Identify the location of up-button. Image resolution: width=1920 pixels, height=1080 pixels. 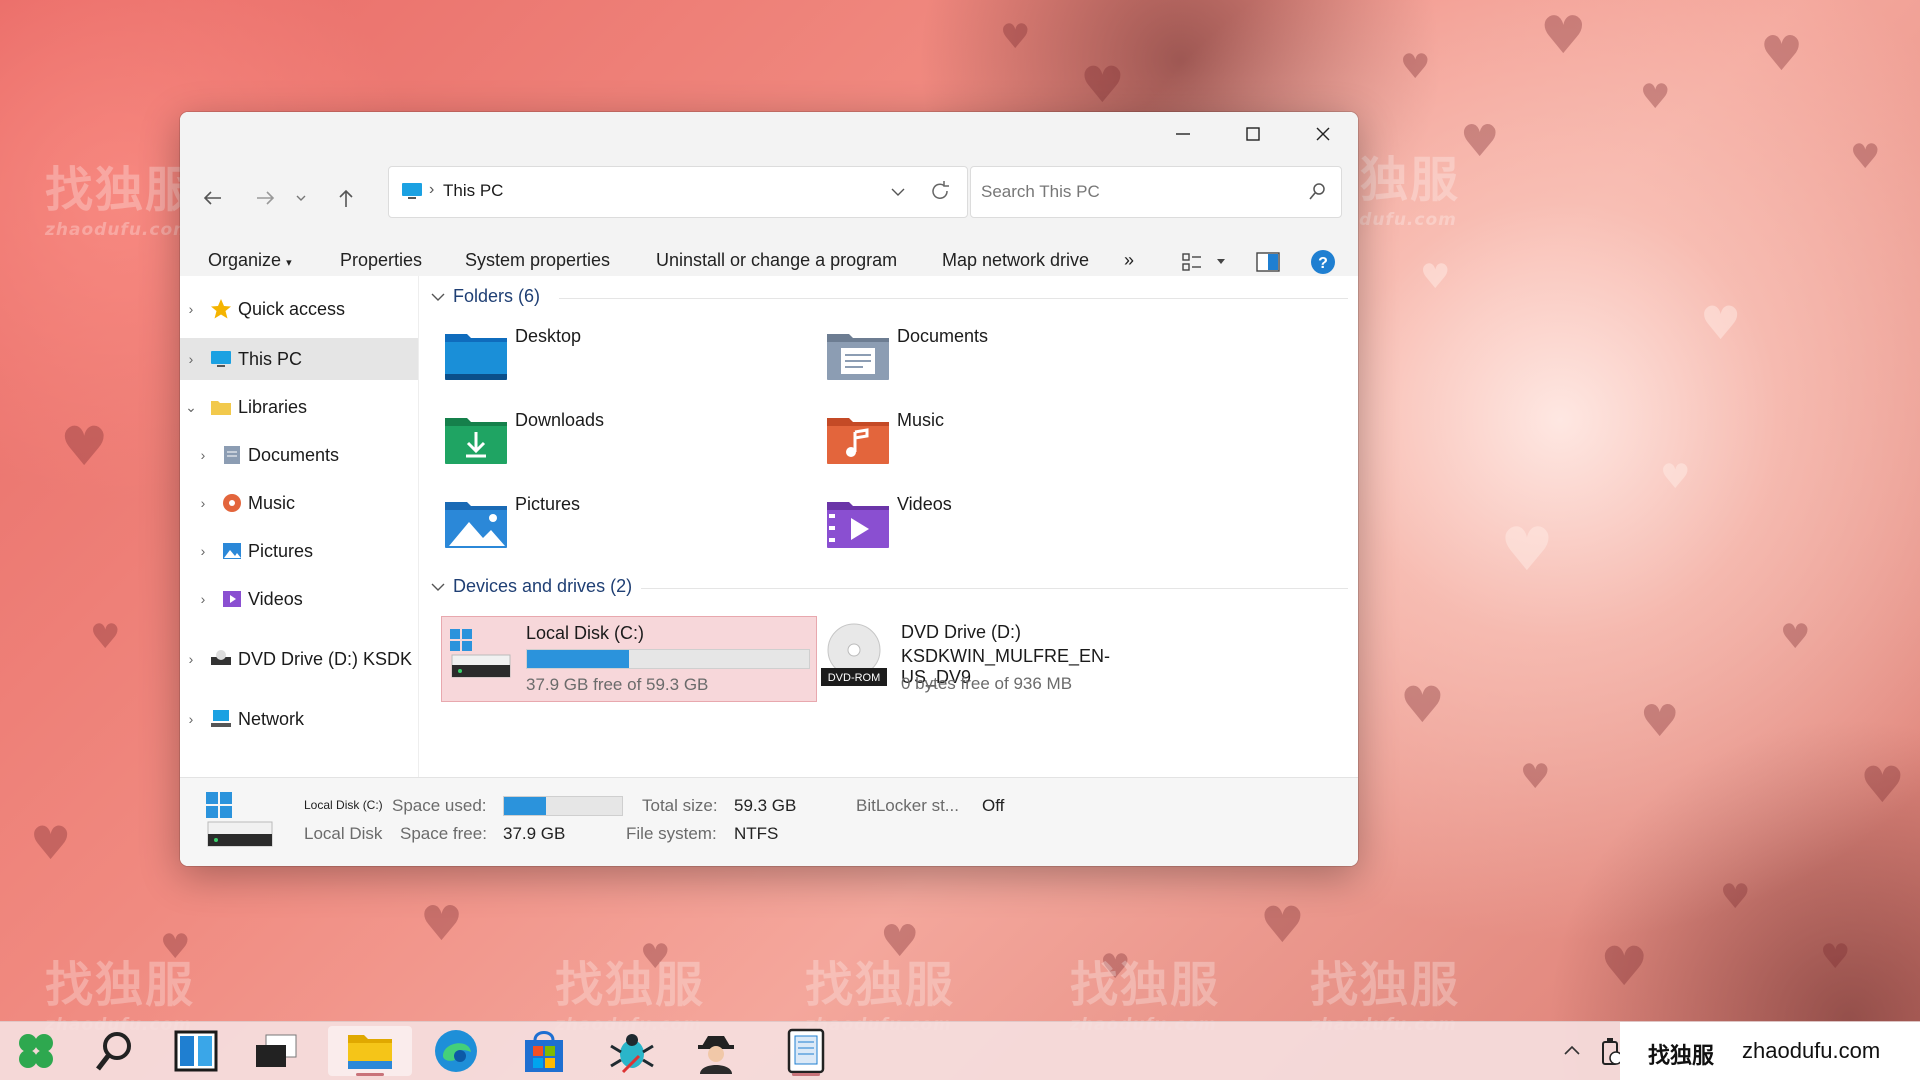
(346, 198).